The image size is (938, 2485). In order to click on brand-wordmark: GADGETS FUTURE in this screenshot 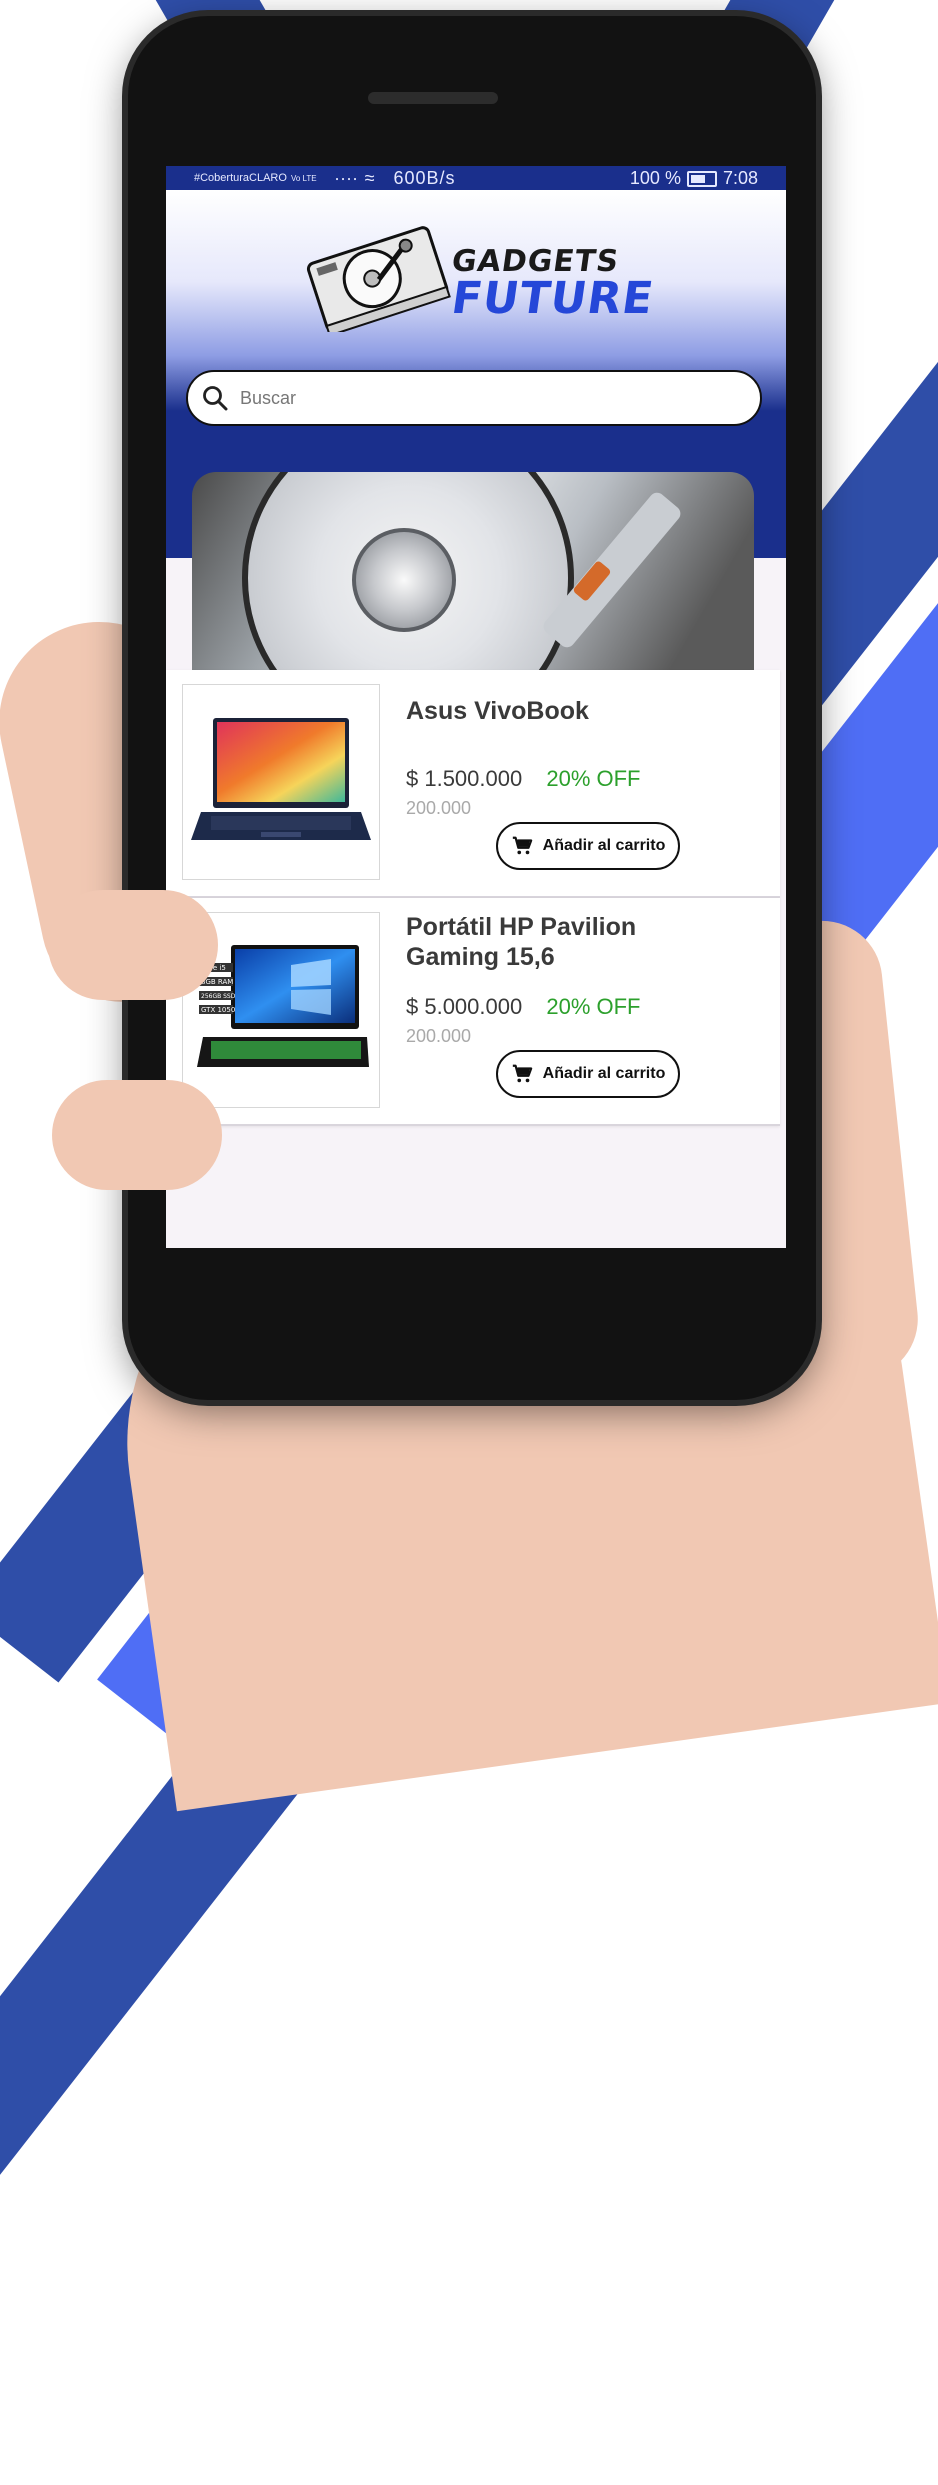, I will do `click(552, 284)`.